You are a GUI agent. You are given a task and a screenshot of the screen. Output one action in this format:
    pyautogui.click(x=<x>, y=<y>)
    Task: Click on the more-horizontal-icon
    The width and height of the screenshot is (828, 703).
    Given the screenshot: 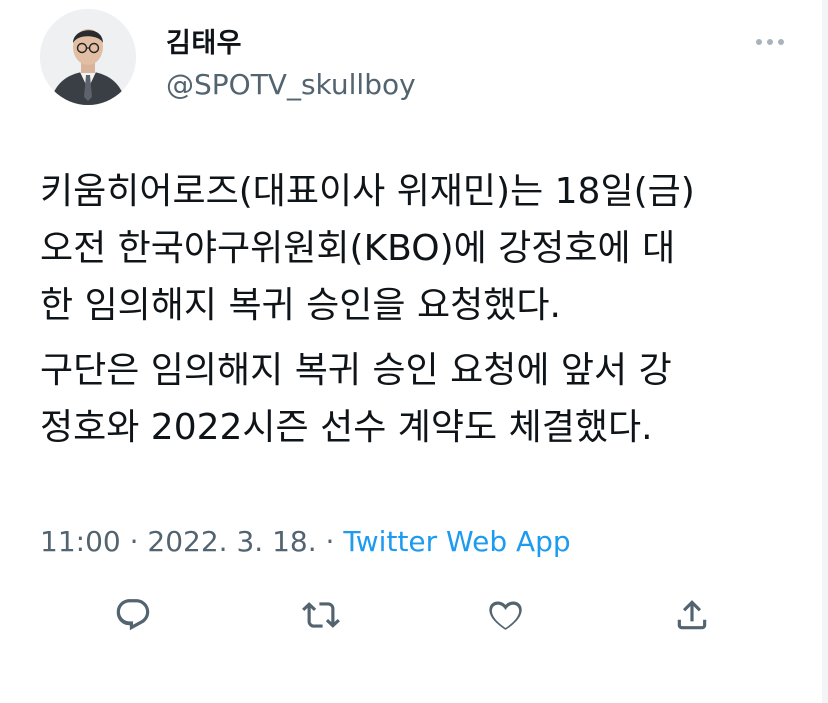 What is the action you would take?
    pyautogui.click(x=770, y=42)
    